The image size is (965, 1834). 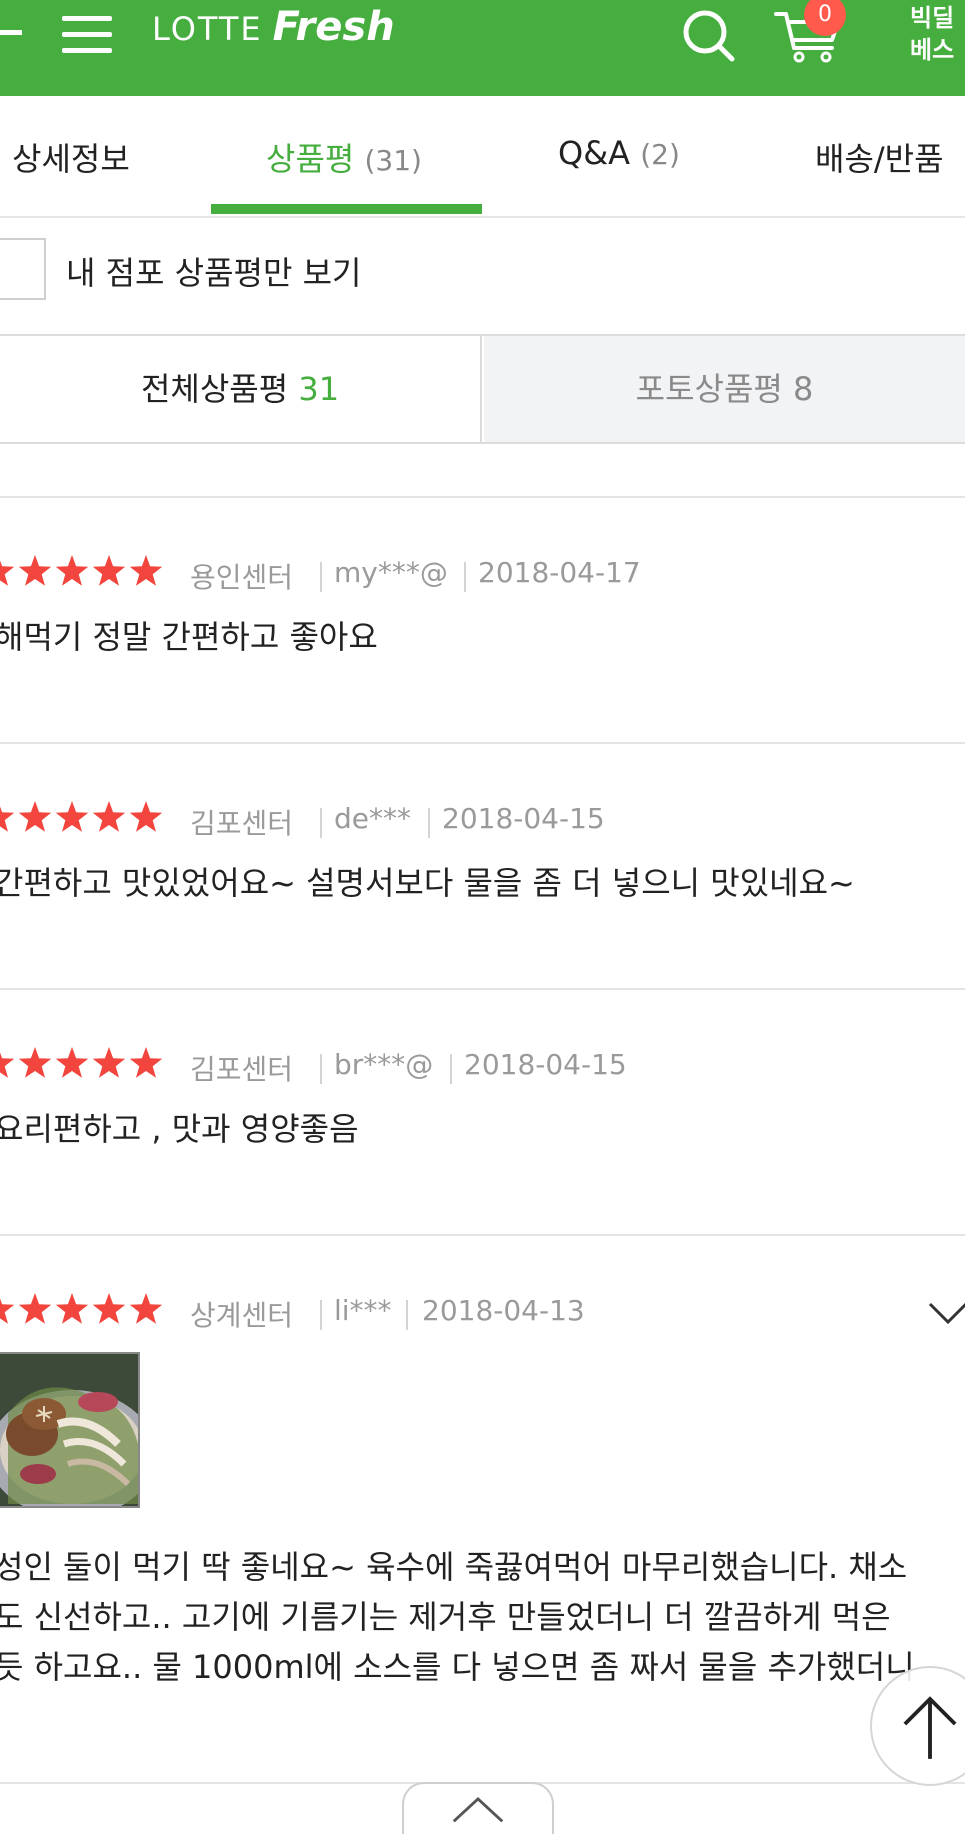 I want to click on review-text: 간편하고 맛있었어요~ 설명서보다 물을 좀 더 넣으니 맛있네요~, so click(x=427, y=883).